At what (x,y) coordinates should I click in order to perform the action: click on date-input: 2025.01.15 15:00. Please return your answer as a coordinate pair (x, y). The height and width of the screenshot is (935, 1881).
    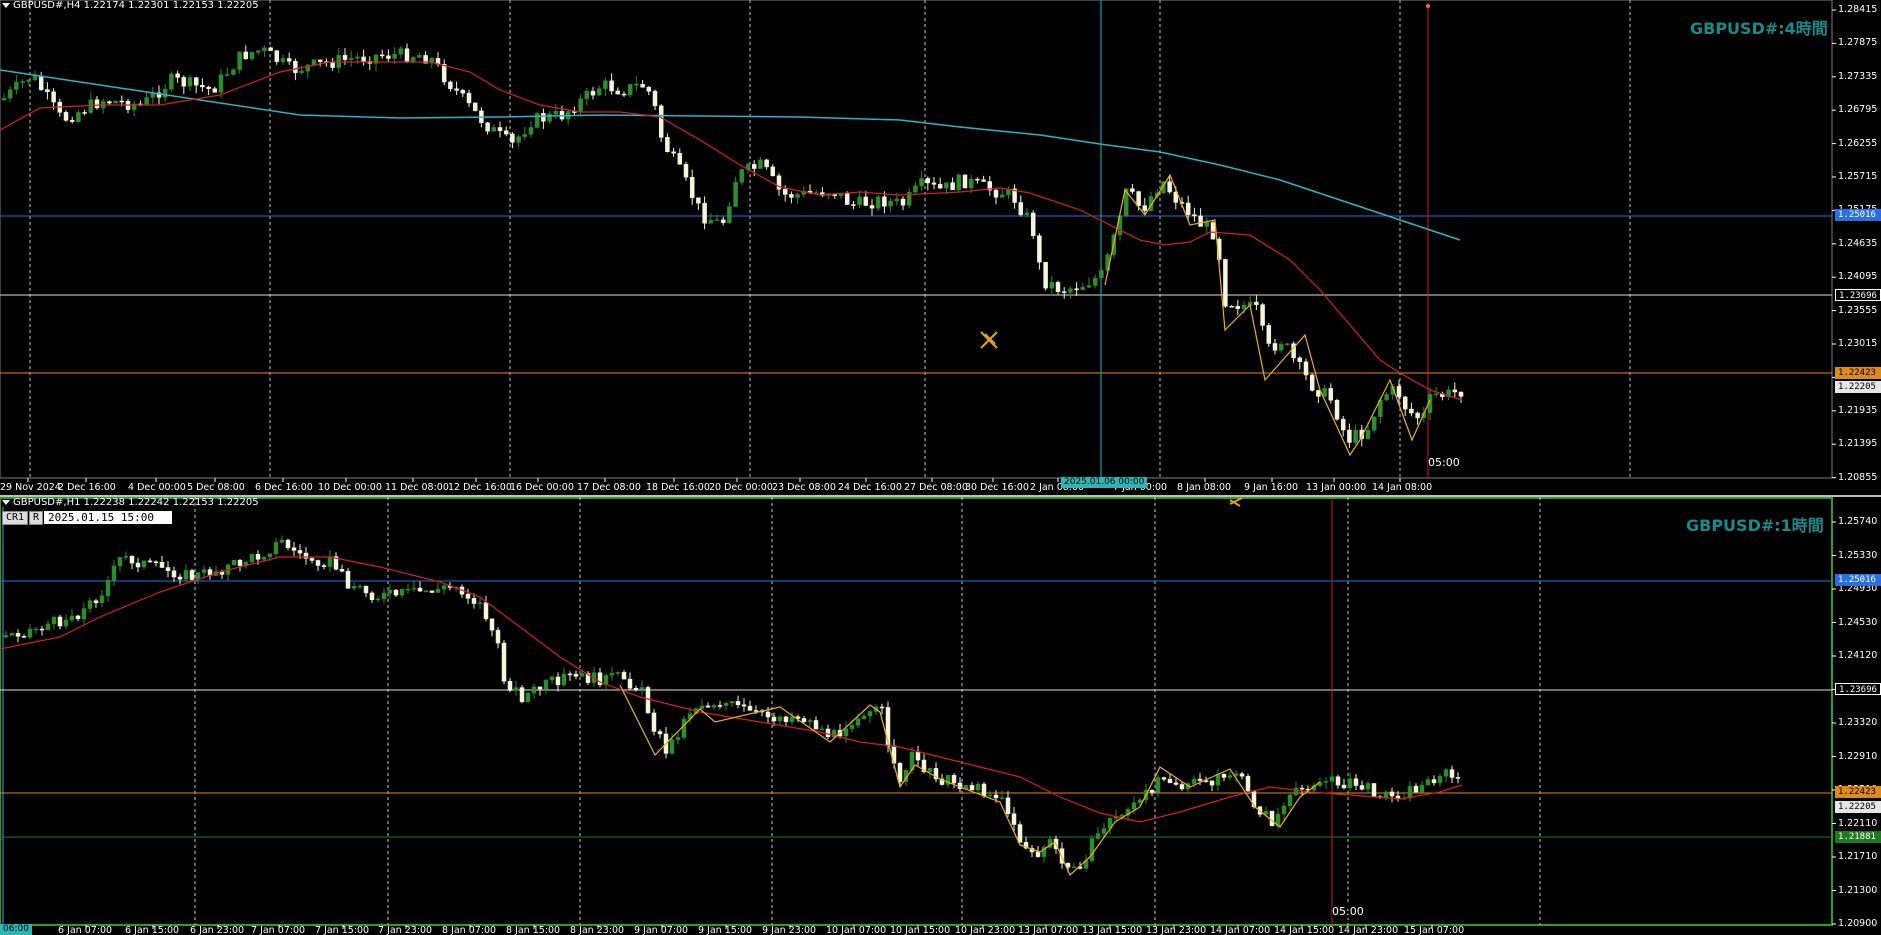
    Looking at the image, I should click on (108, 517).